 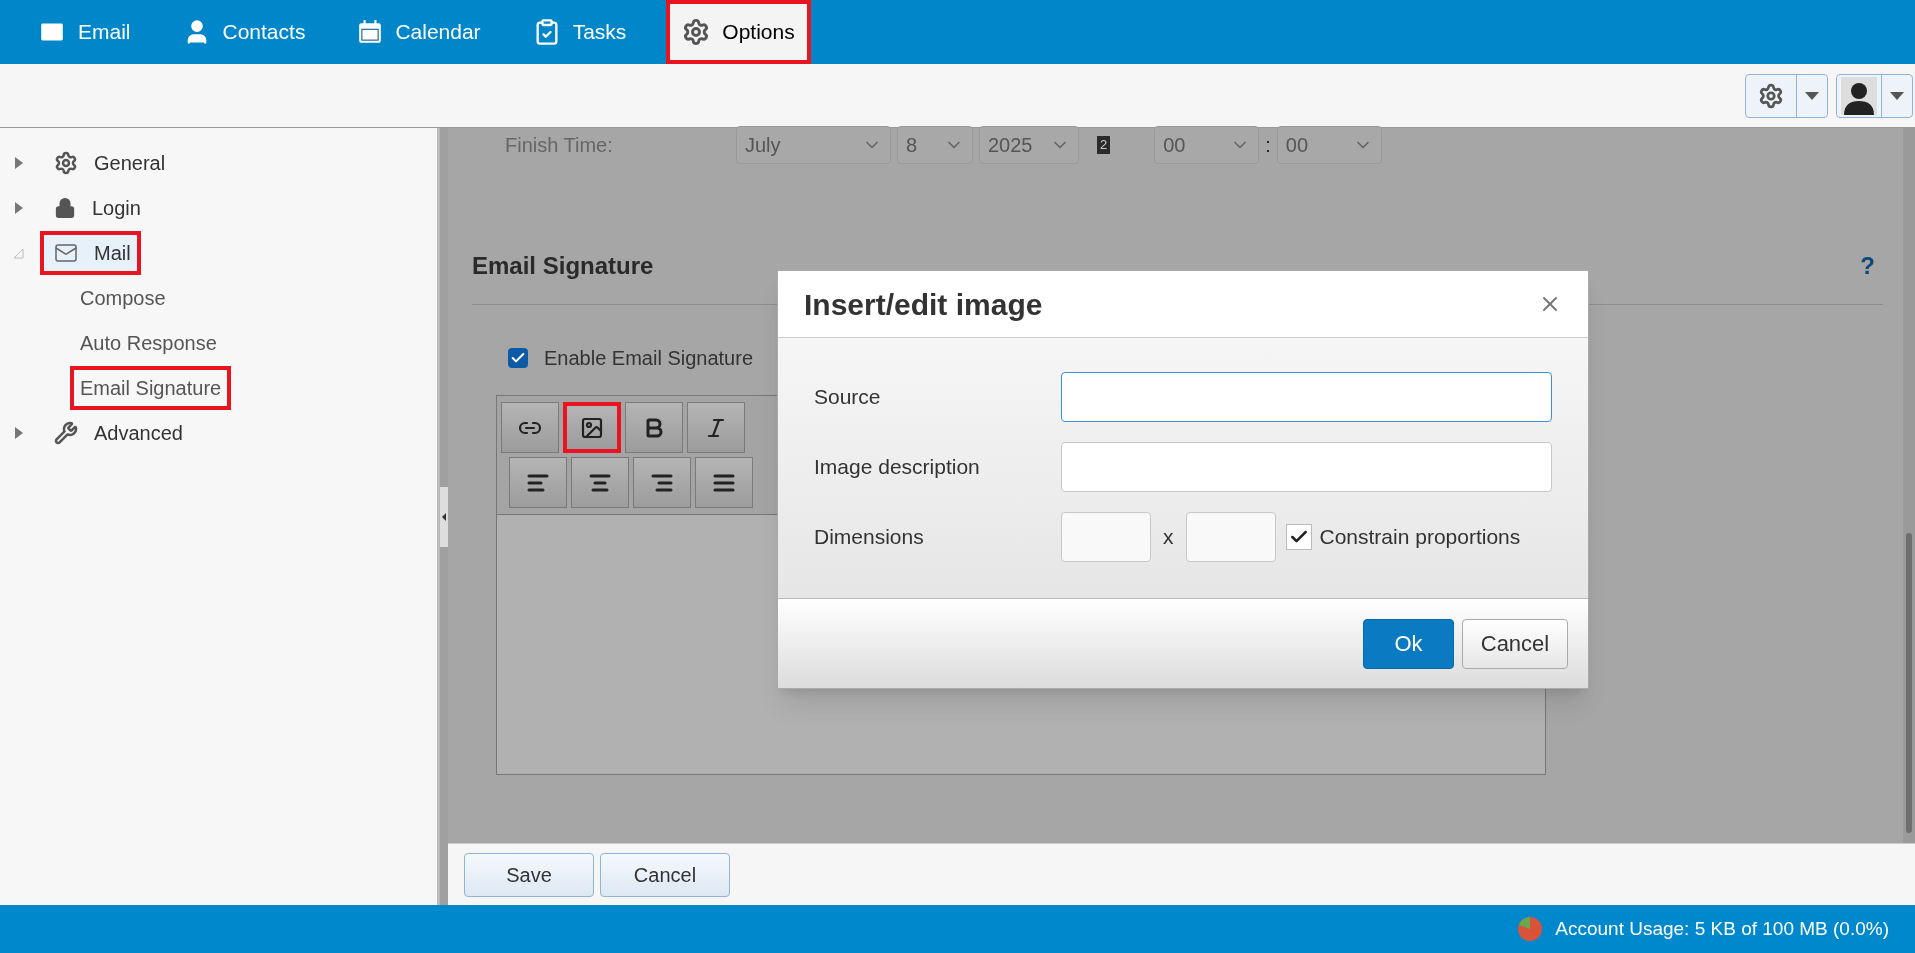 I want to click on dialog-button: Cancel, so click(x=1515, y=643).